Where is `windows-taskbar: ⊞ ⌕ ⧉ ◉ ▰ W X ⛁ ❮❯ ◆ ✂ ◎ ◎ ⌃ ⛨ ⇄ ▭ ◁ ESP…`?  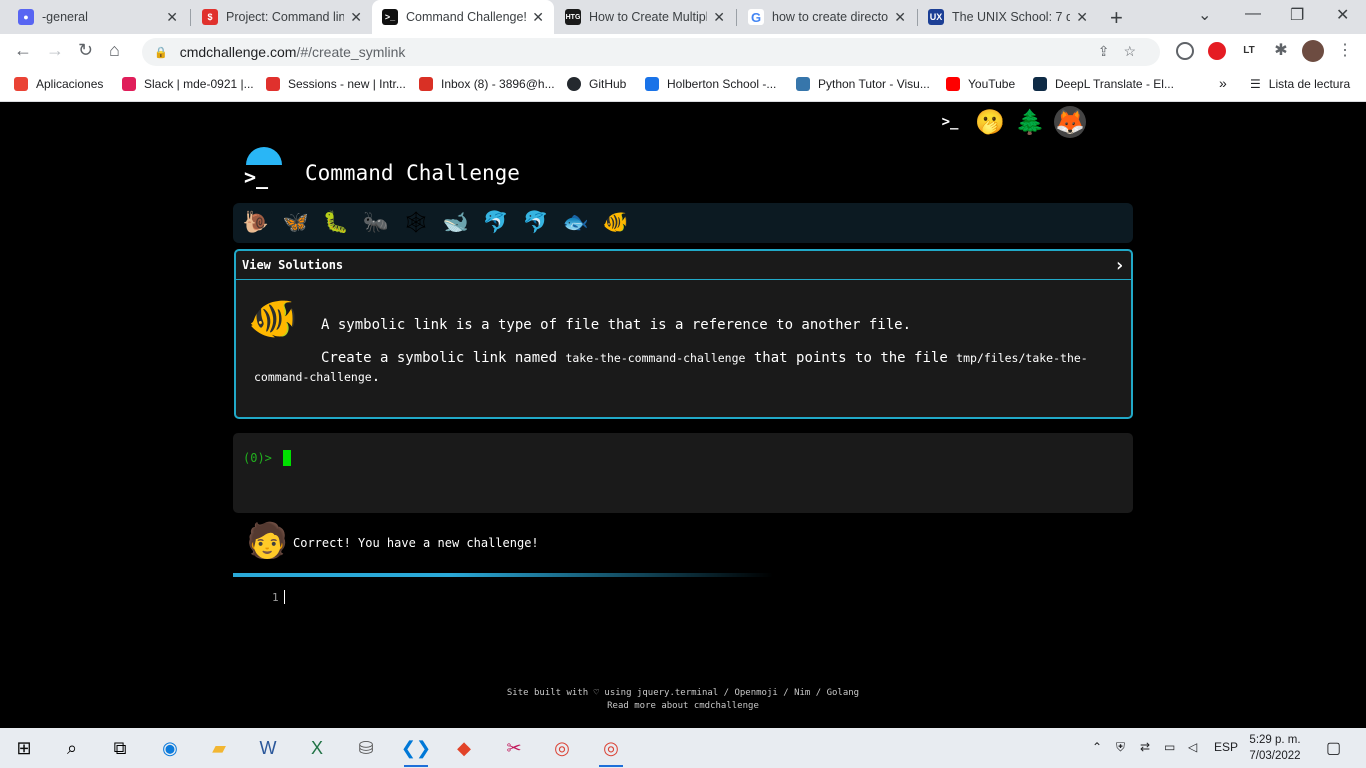
windows-taskbar: ⊞ ⌕ ⧉ ◉ ▰ W X ⛁ ❮❯ ◆ ✂ ◎ ◎ ⌃ ⛨ ⇄ ▭ ◁ ESP… is located at coordinates (683, 748).